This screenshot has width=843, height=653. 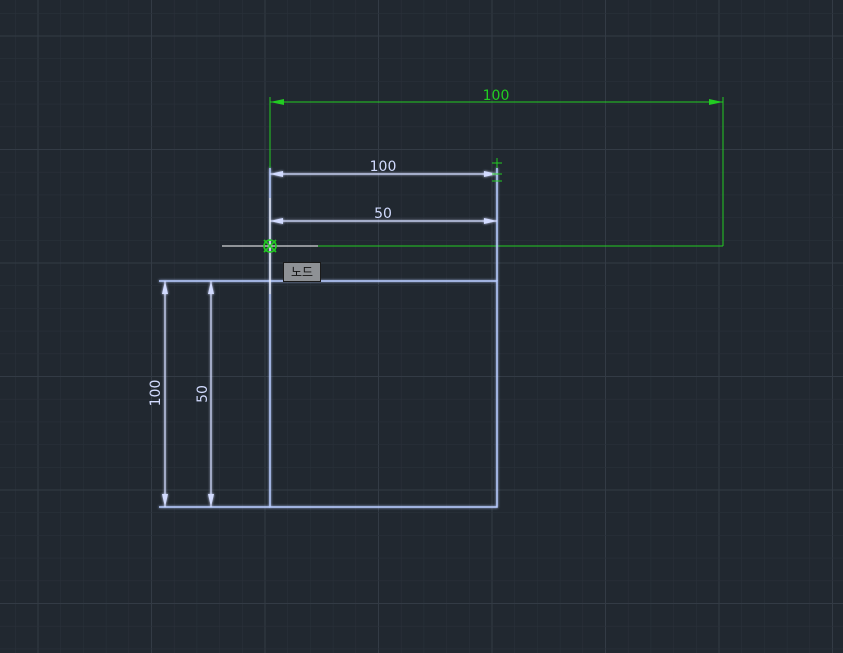 I want to click on snap-tooltip: 노드, so click(x=302, y=272).